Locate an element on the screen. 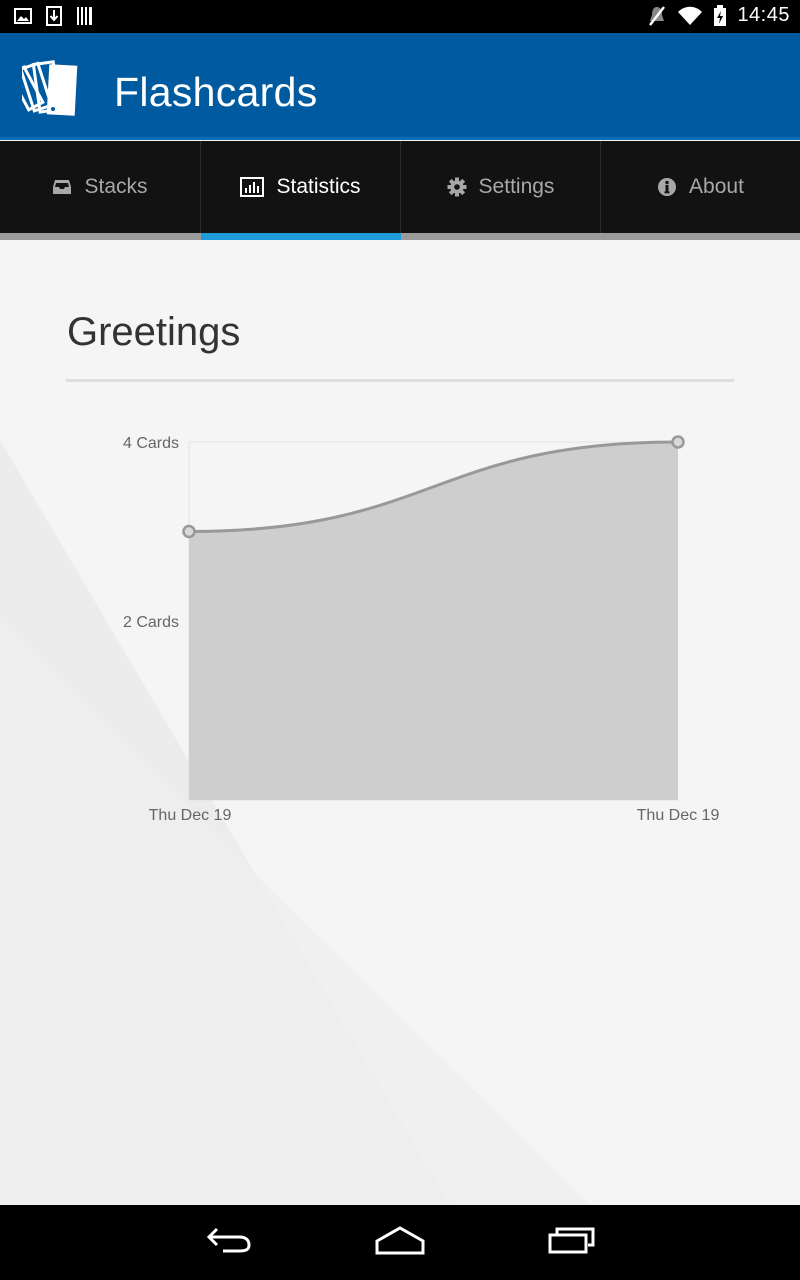 The height and width of the screenshot is (1280, 800). app-title: Flashcards is located at coordinates (216, 92).